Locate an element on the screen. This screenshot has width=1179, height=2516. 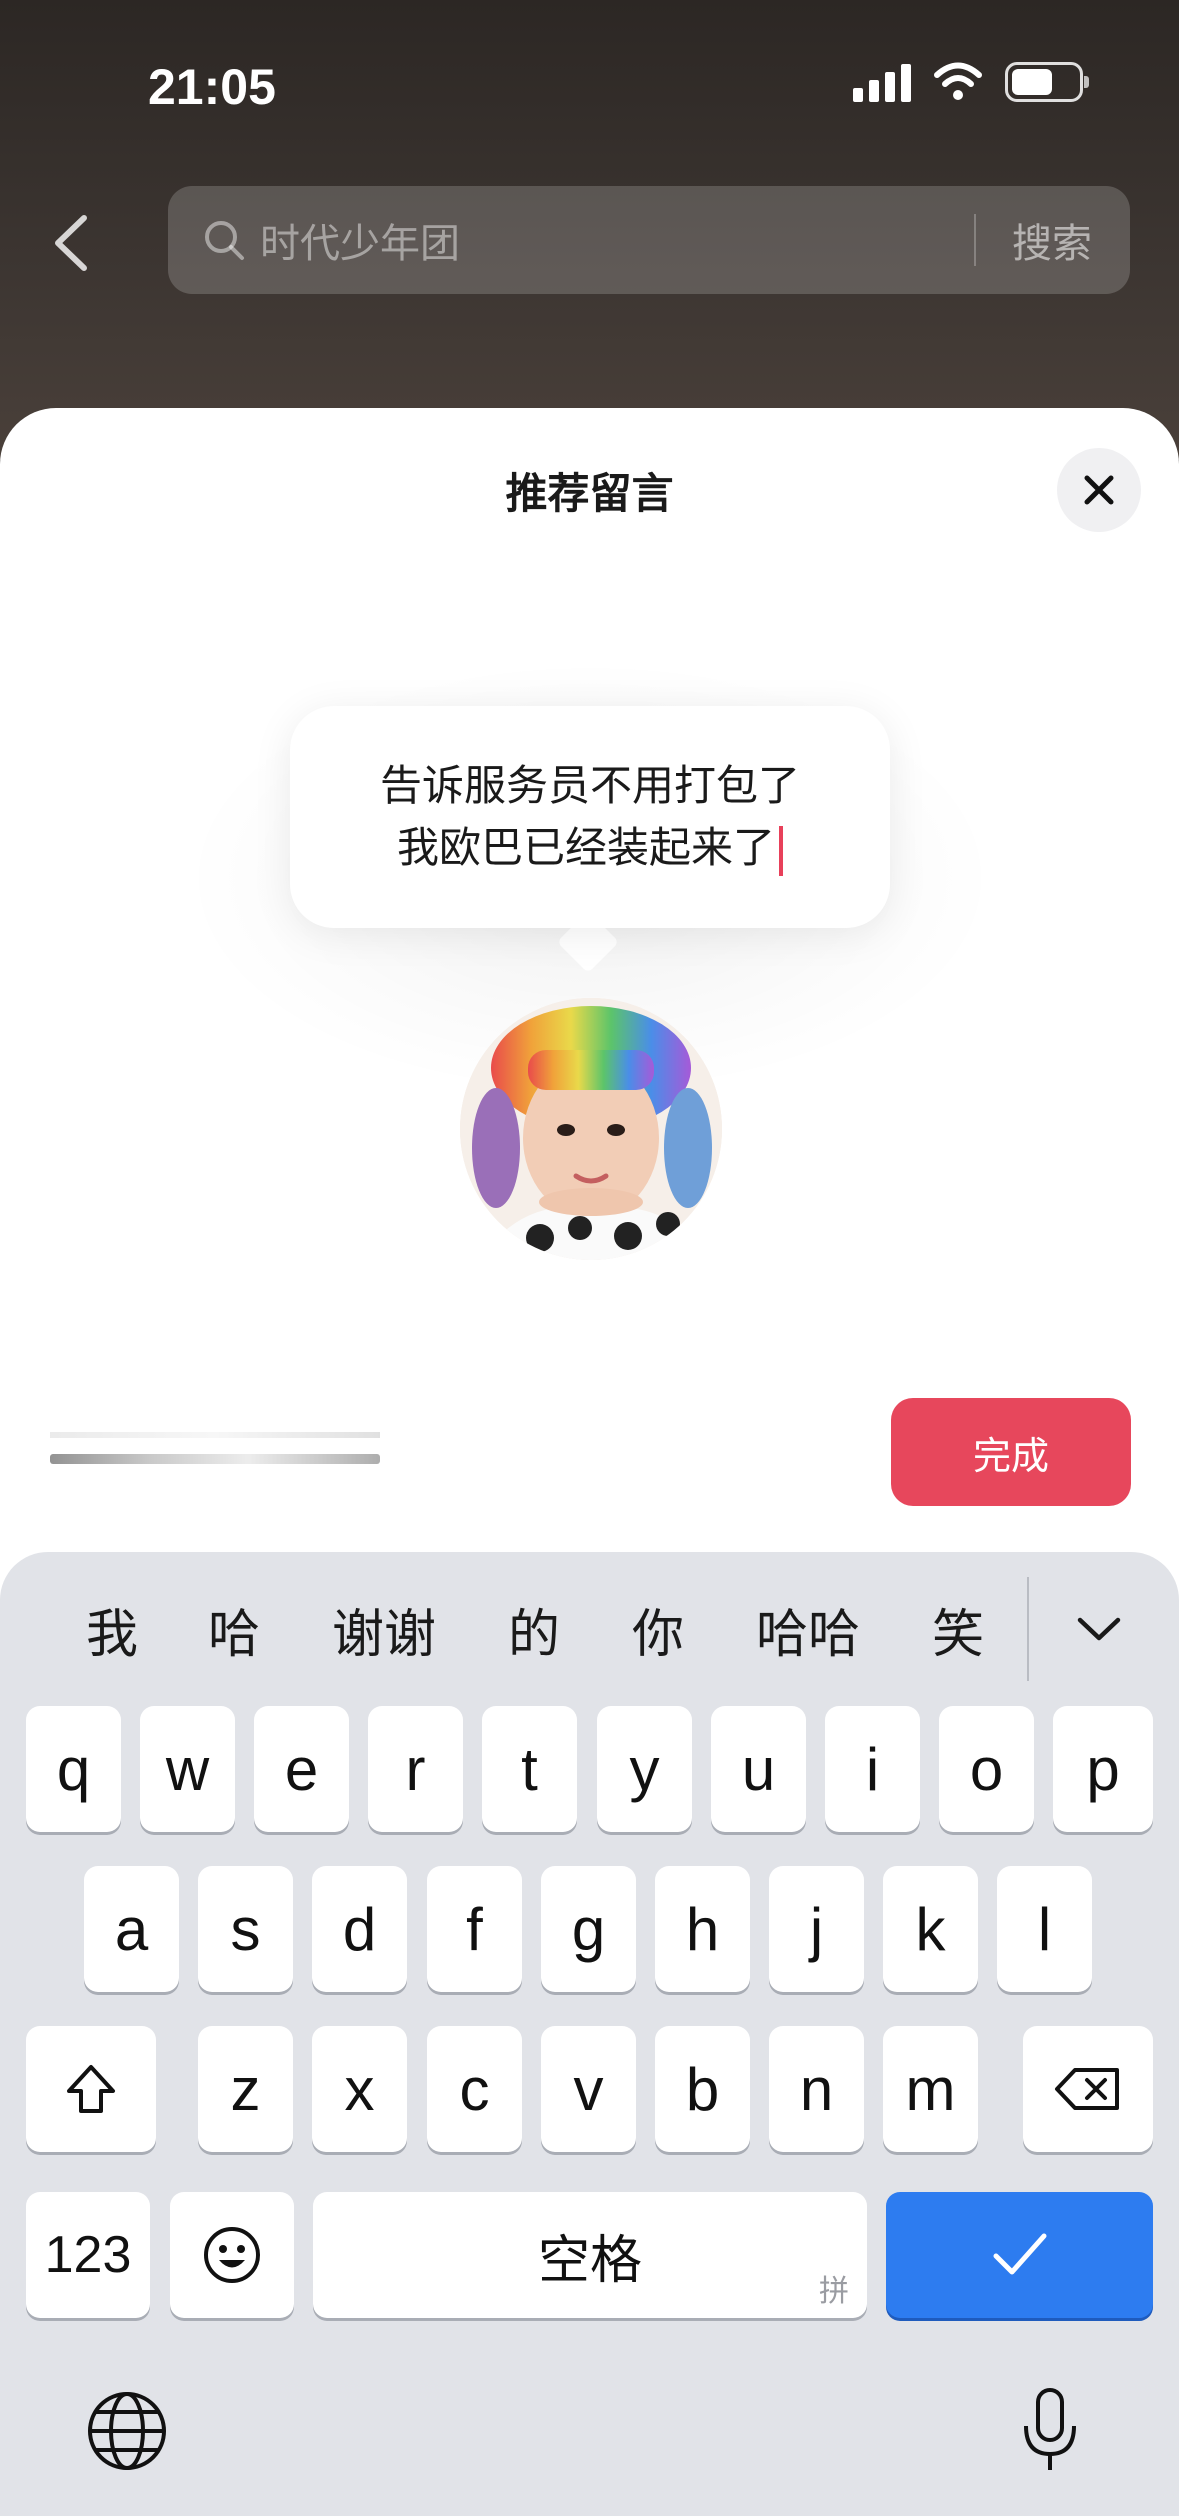
key-f: f is located at coordinates (474, 1929).